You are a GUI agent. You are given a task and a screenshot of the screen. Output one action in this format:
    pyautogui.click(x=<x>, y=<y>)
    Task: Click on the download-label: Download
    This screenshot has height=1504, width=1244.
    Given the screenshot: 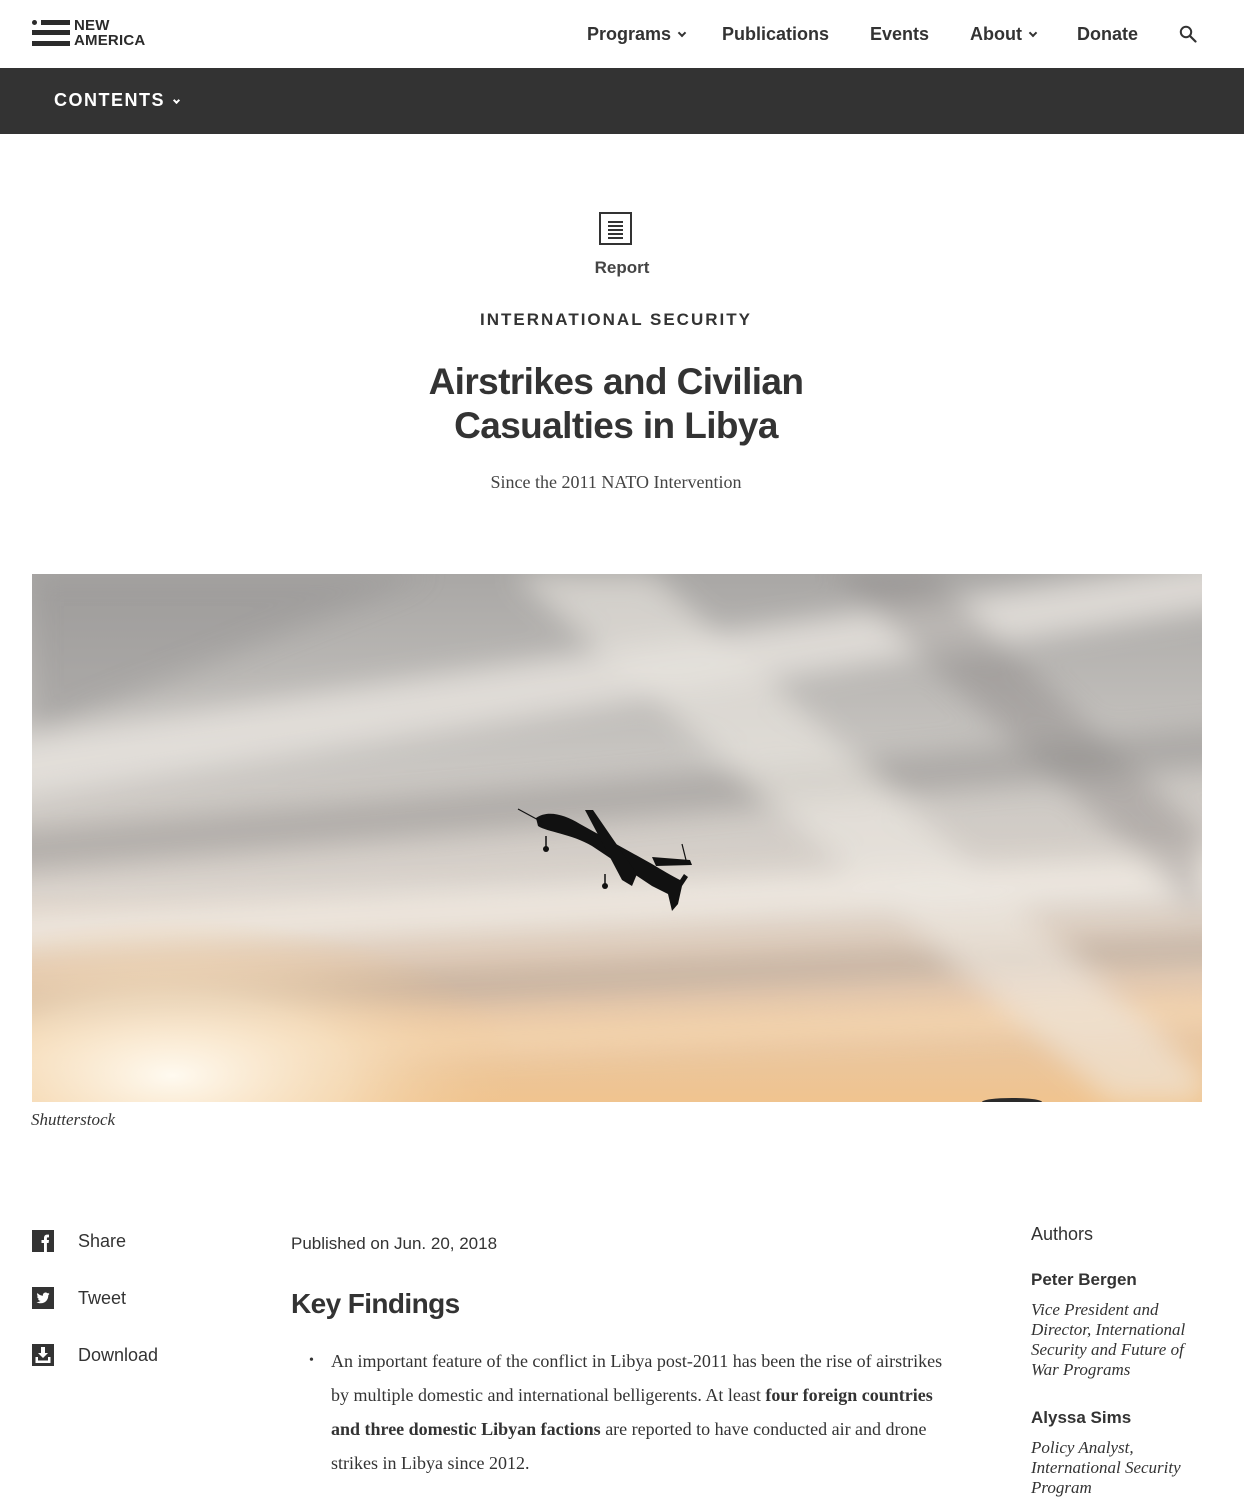 What is the action you would take?
    pyautogui.click(x=118, y=1354)
    